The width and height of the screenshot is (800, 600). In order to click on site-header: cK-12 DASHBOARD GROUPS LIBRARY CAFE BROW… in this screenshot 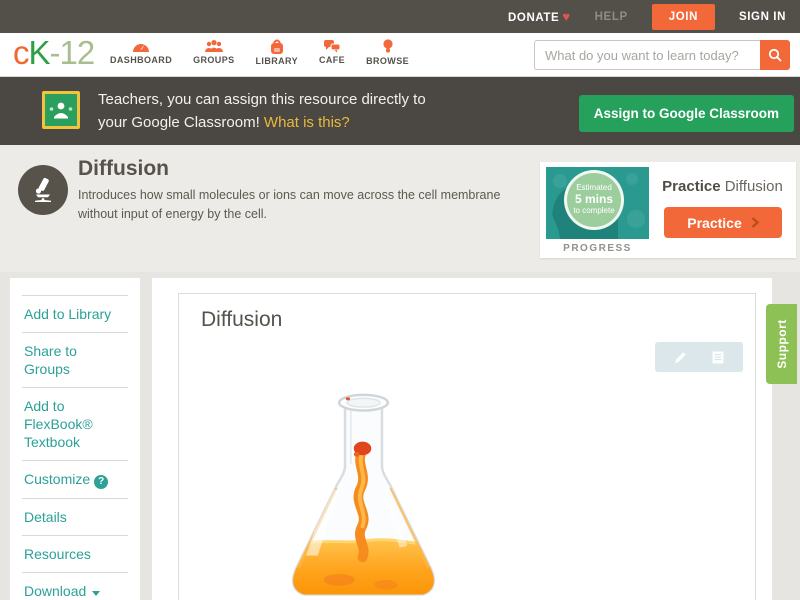, I will do `click(400, 55)`.